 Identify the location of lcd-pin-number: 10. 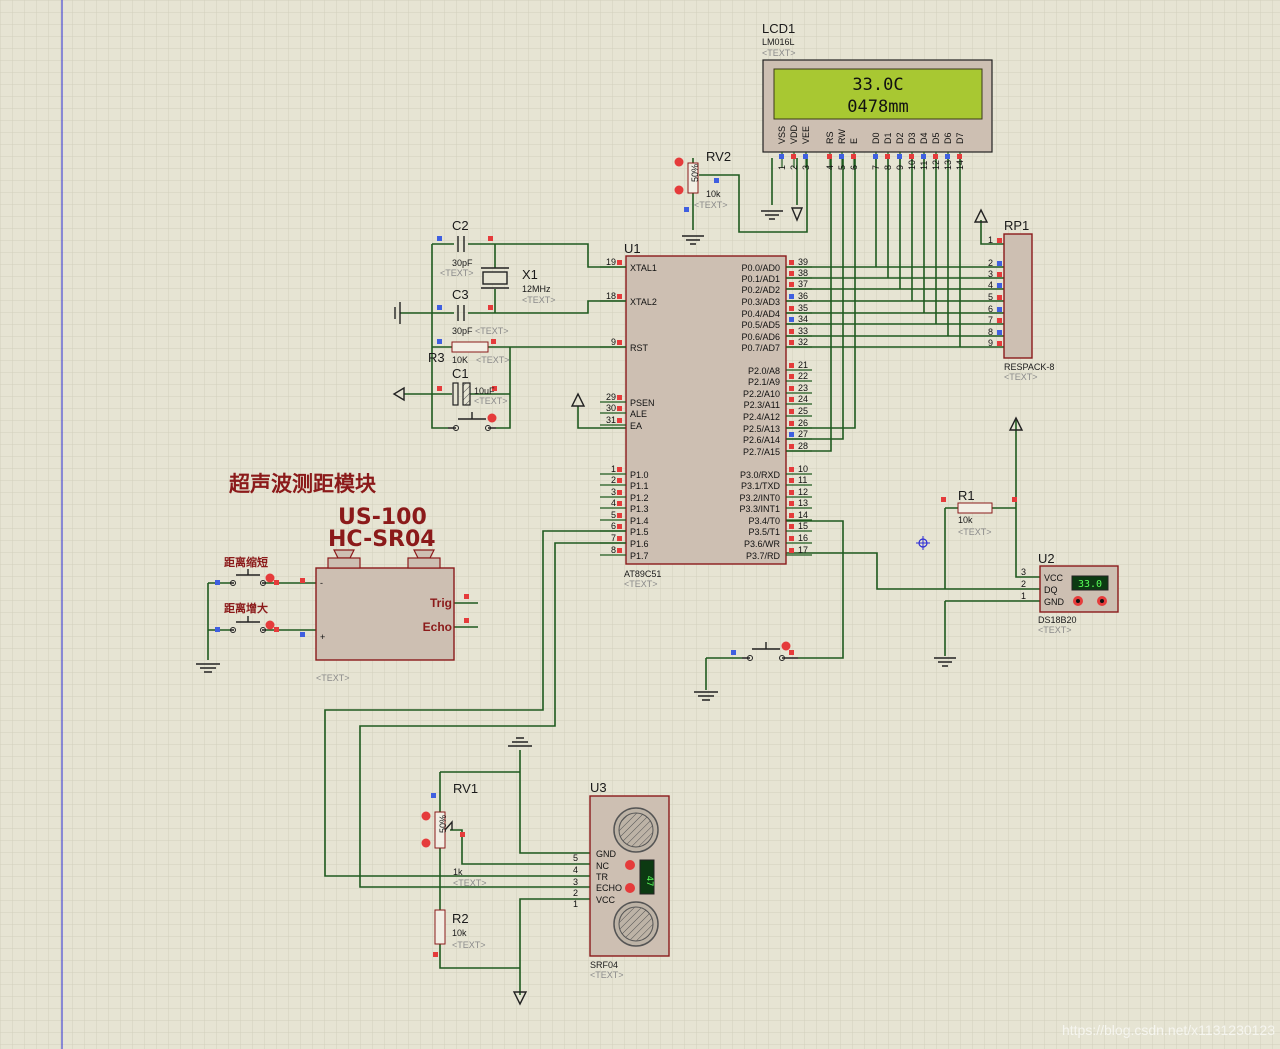
(912, 165).